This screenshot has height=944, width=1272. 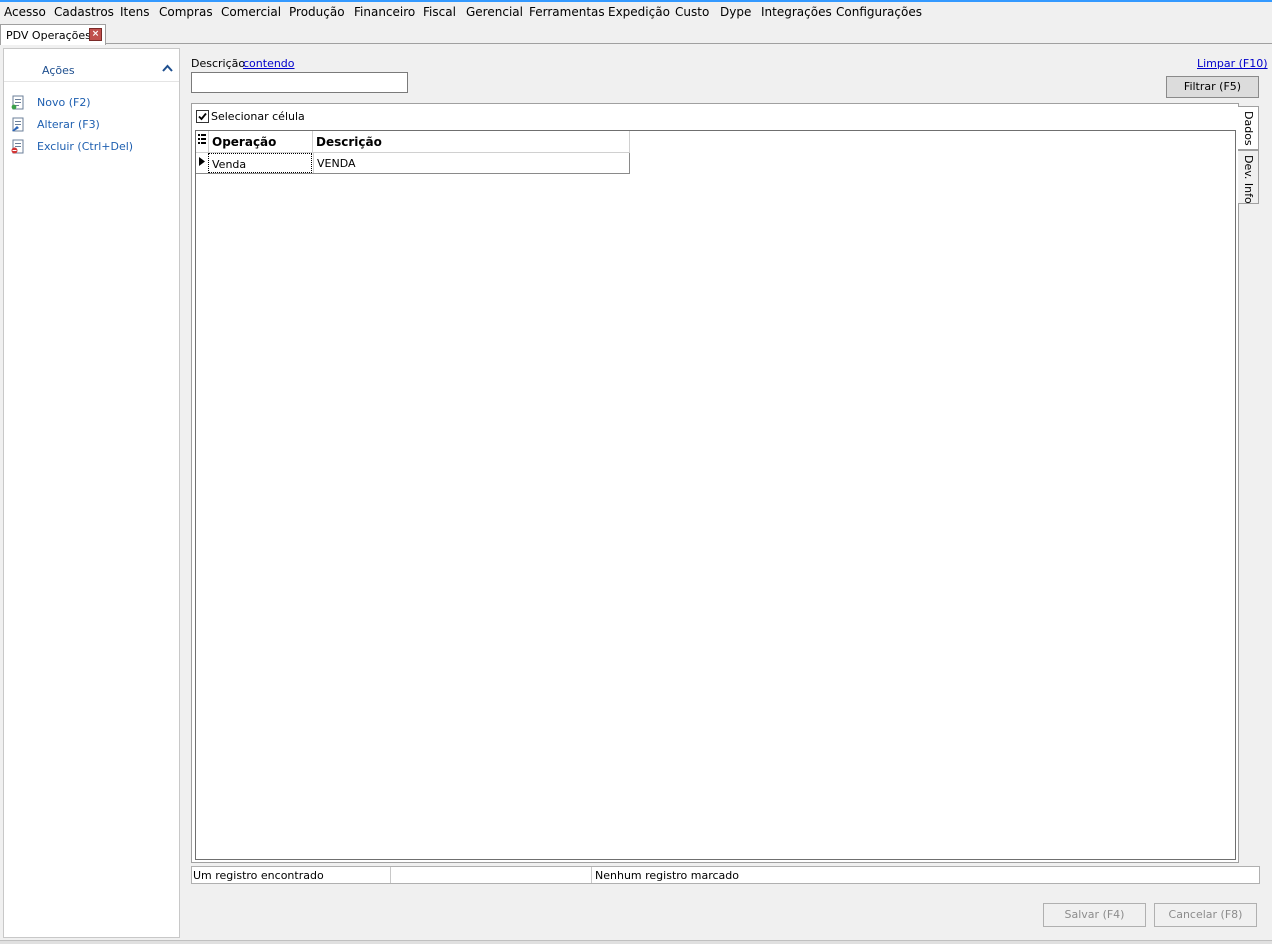 I want to click on document-tab-label: PDV Operações, so click(x=48, y=35).